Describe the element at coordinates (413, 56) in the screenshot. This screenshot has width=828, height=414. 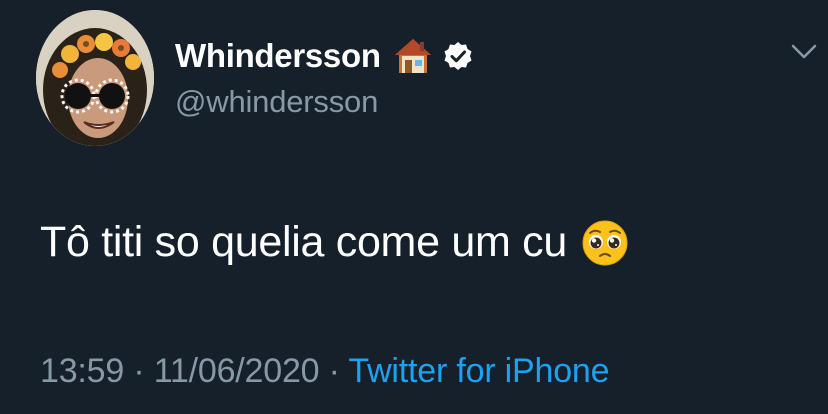
I see `house-icon` at that location.